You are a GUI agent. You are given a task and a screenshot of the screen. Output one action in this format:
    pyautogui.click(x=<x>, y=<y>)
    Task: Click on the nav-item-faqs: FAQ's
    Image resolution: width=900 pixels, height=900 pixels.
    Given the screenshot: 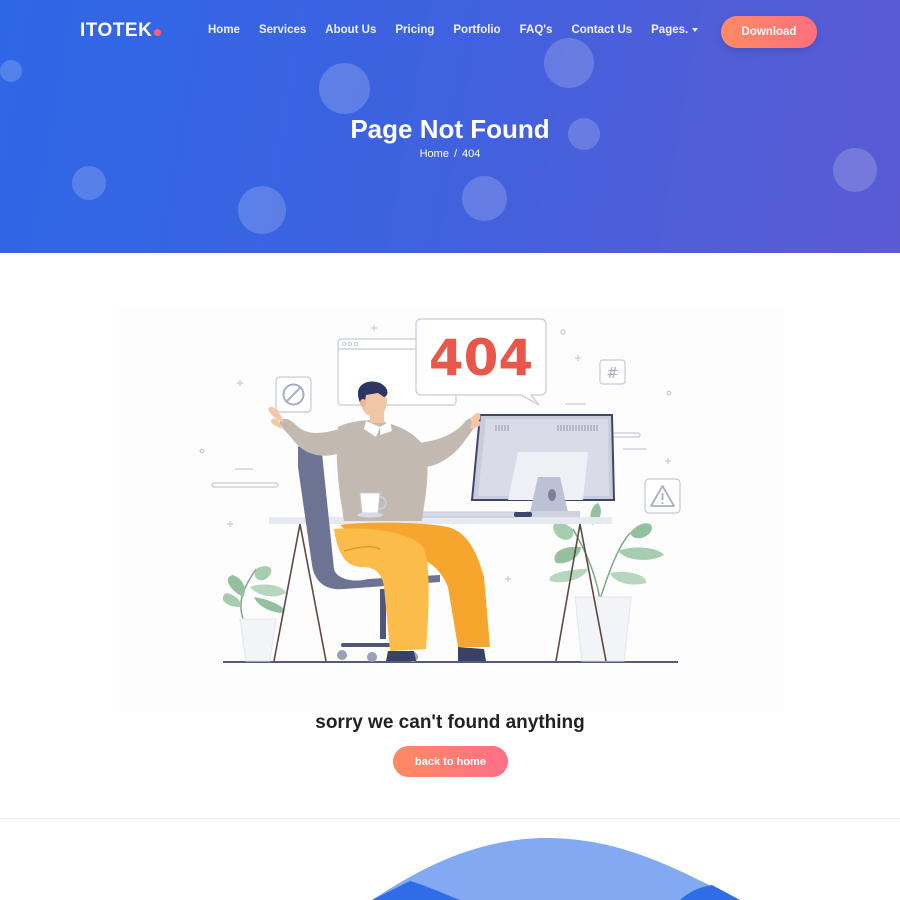 What is the action you would take?
    pyautogui.click(x=536, y=30)
    